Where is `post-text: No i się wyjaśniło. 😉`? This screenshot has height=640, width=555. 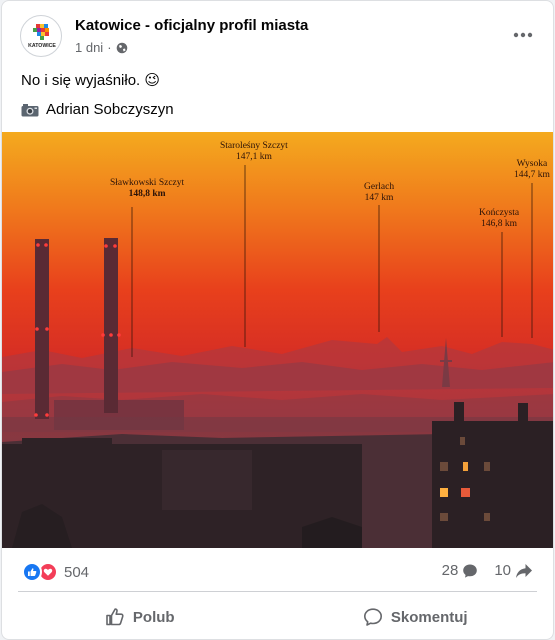
post-text: No i się wyjaśniło. 😉 is located at coordinates (91, 80).